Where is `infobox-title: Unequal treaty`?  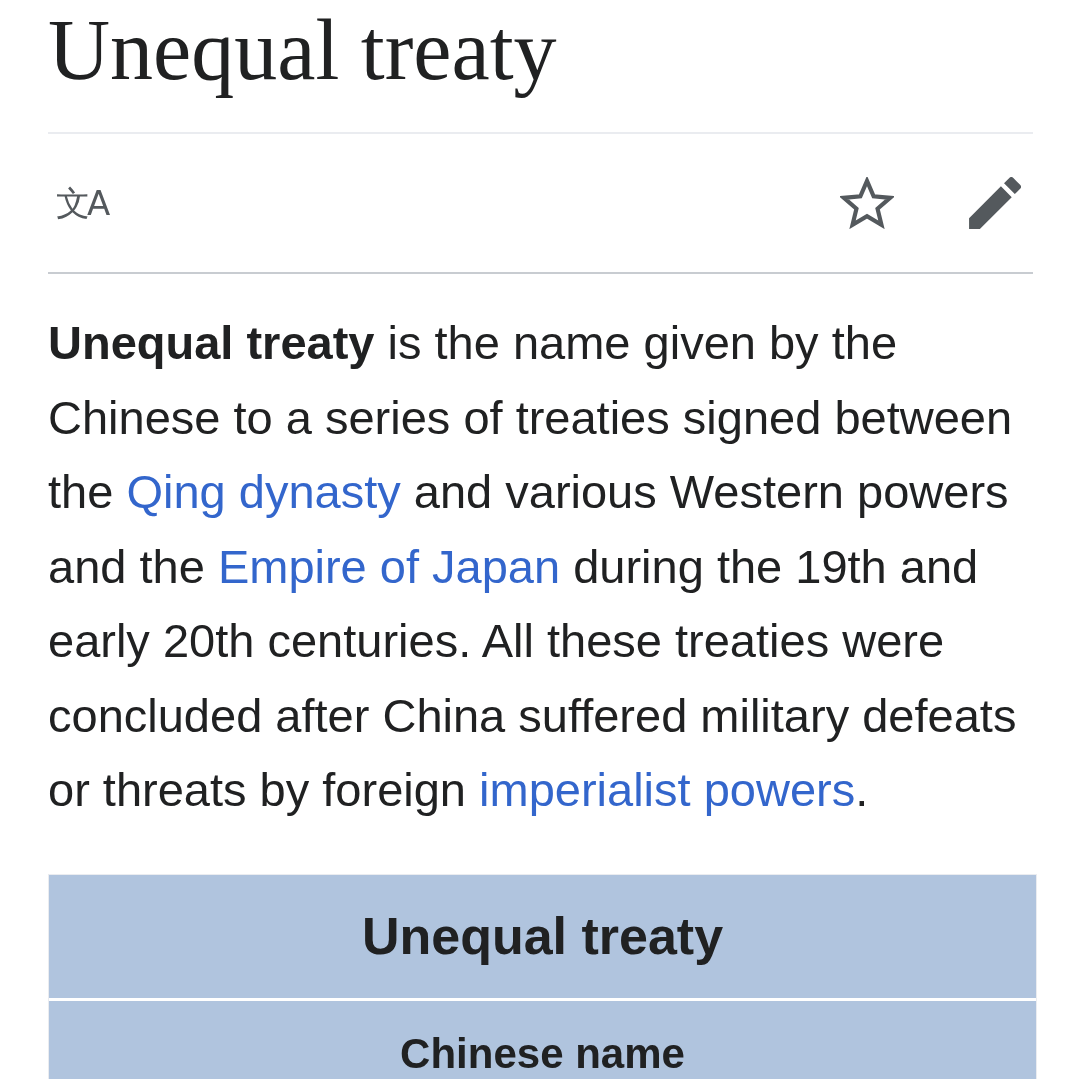 infobox-title: Unequal treaty is located at coordinates (542, 936).